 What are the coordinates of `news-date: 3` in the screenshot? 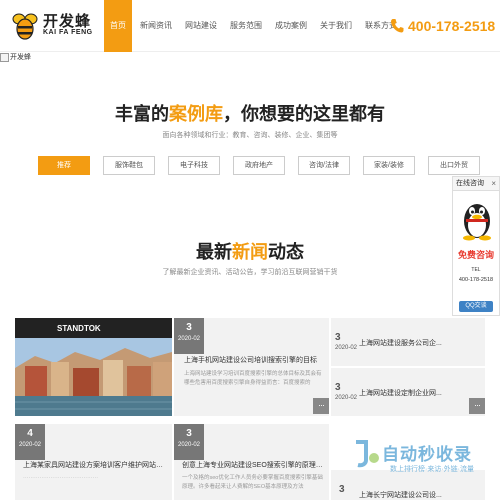 It's located at (342, 489).